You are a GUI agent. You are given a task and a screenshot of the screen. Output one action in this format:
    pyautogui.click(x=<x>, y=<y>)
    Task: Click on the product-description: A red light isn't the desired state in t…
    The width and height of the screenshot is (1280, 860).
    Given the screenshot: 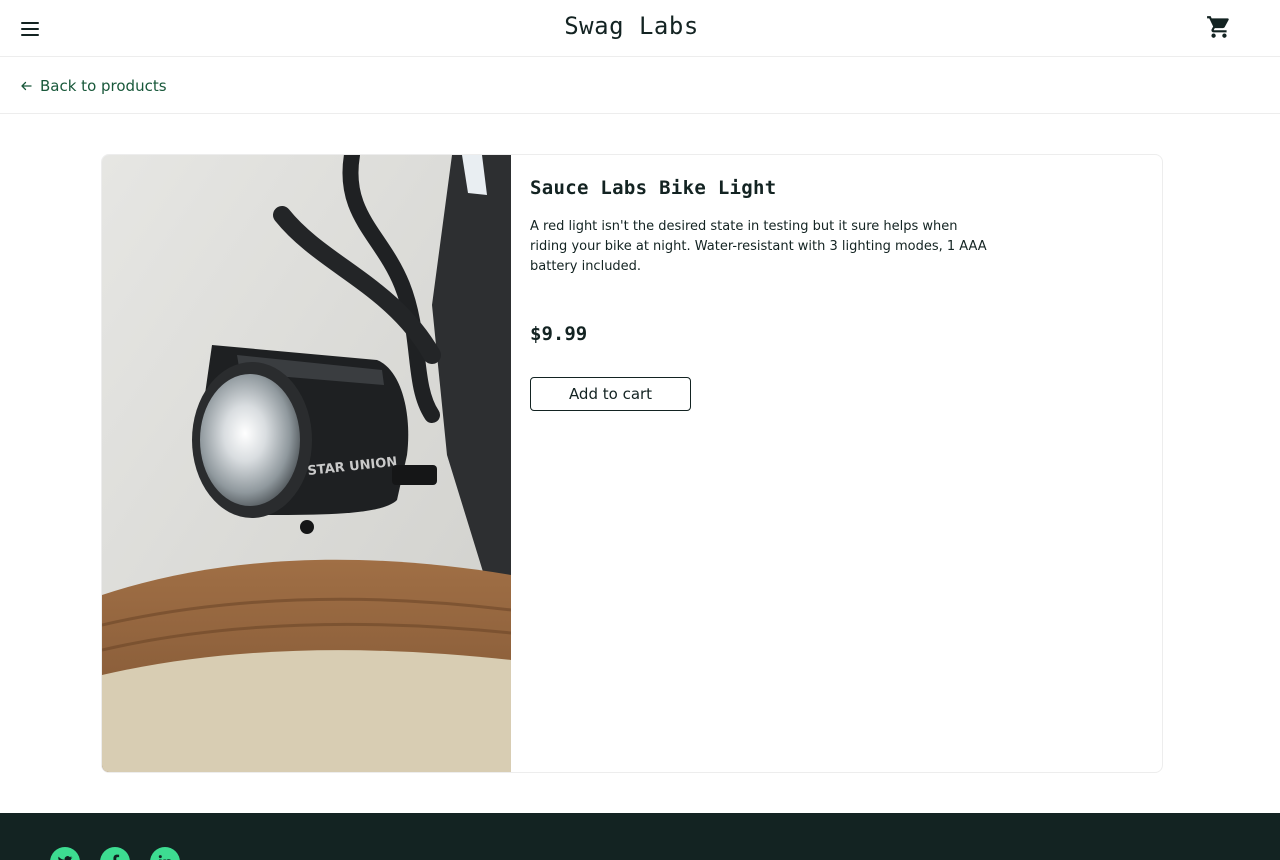 What is the action you would take?
    pyautogui.click(x=758, y=246)
    